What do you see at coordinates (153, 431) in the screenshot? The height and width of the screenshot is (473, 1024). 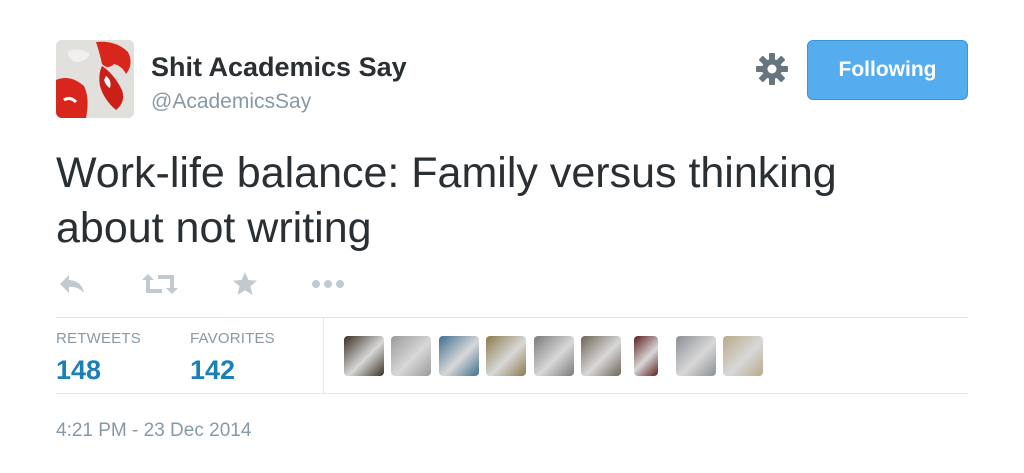 I see `tweet-timestamp: 4:21 PM - 23 Dec 2014` at bounding box center [153, 431].